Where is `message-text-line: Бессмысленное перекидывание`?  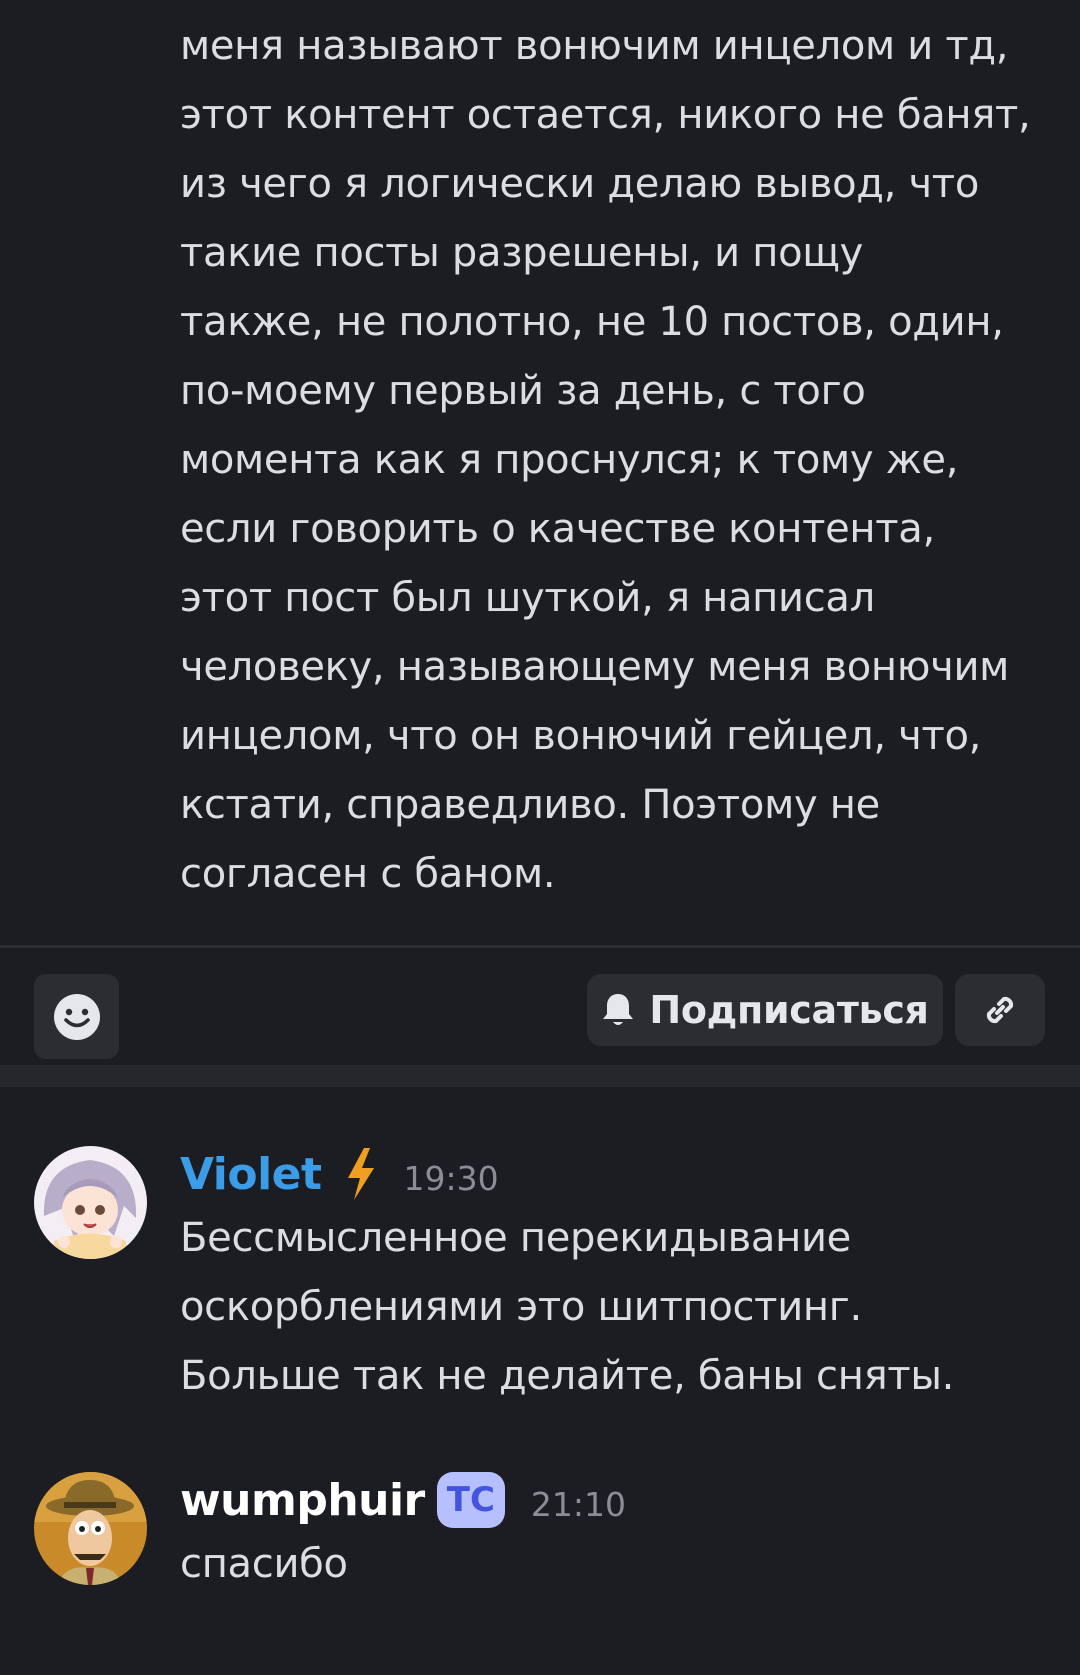
message-text-line: Бессмысленное перекидывание is located at coordinates (515, 1238).